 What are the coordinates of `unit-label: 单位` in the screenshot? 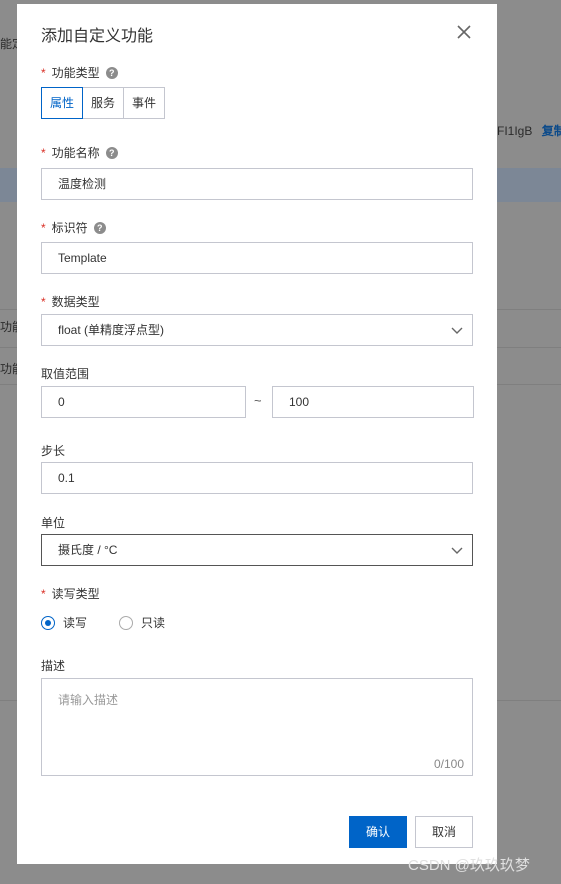 It's located at (53, 522).